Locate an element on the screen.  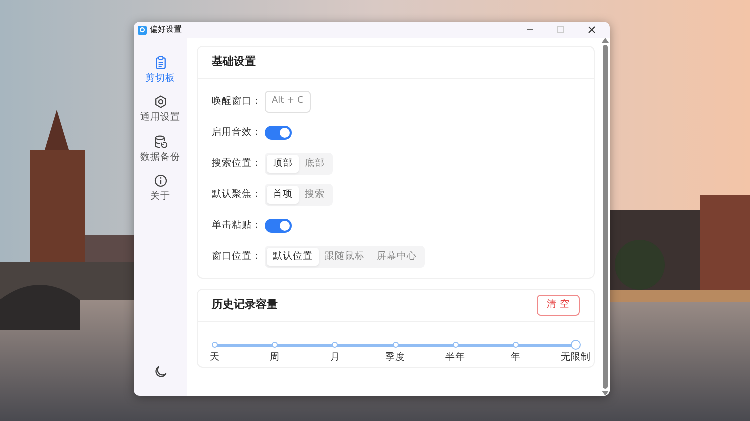
segment-option: 首项 is located at coordinates (283, 195).